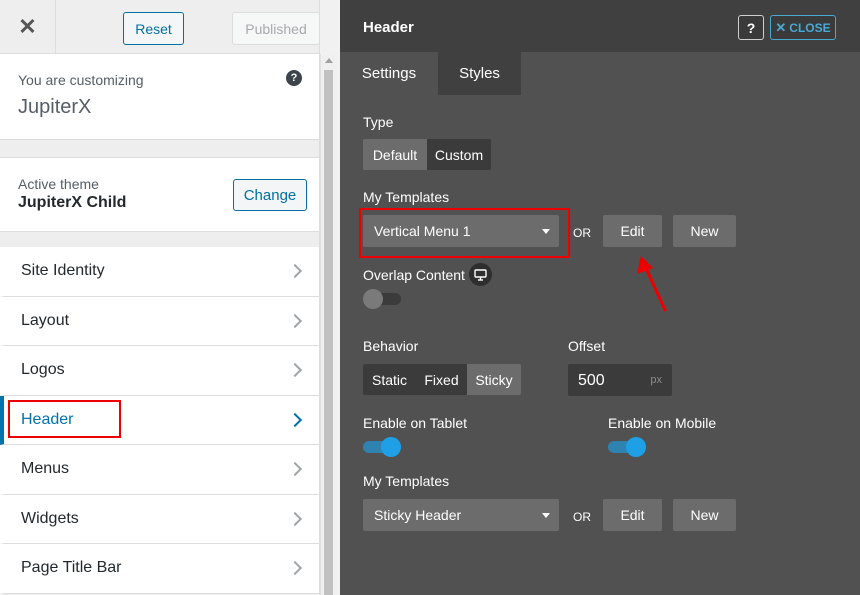 This screenshot has width=860, height=595. What do you see at coordinates (751, 27) in the screenshot?
I see `panel-help-button: ?` at bounding box center [751, 27].